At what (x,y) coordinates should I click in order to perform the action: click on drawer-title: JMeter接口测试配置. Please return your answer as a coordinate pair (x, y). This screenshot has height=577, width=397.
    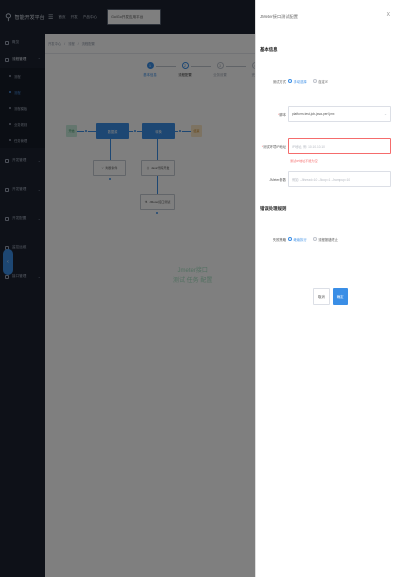
    Looking at the image, I should click on (279, 16).